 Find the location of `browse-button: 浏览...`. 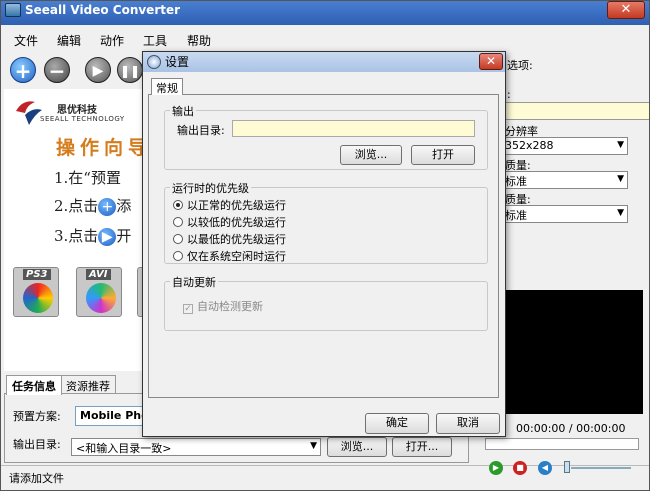

browse-button: 浏览... is located at coordinates (357, 447).